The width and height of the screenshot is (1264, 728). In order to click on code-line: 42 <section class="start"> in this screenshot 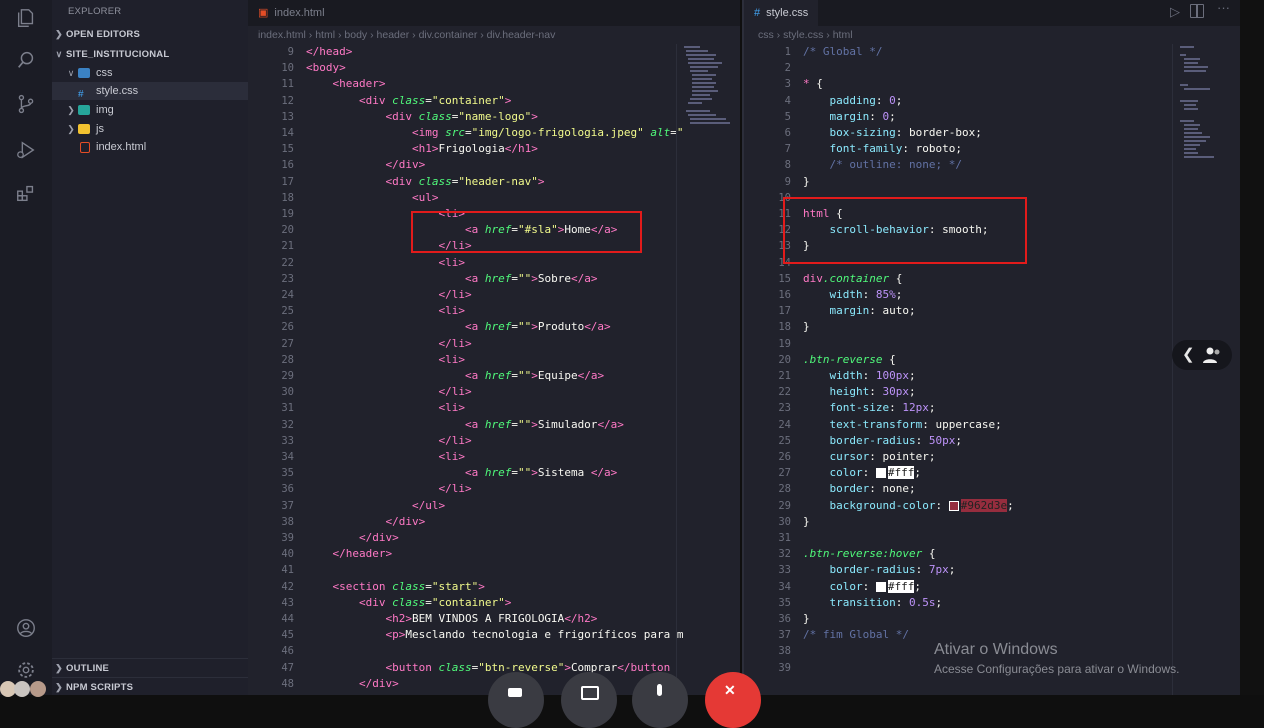, I will do `click(494, 587)`.